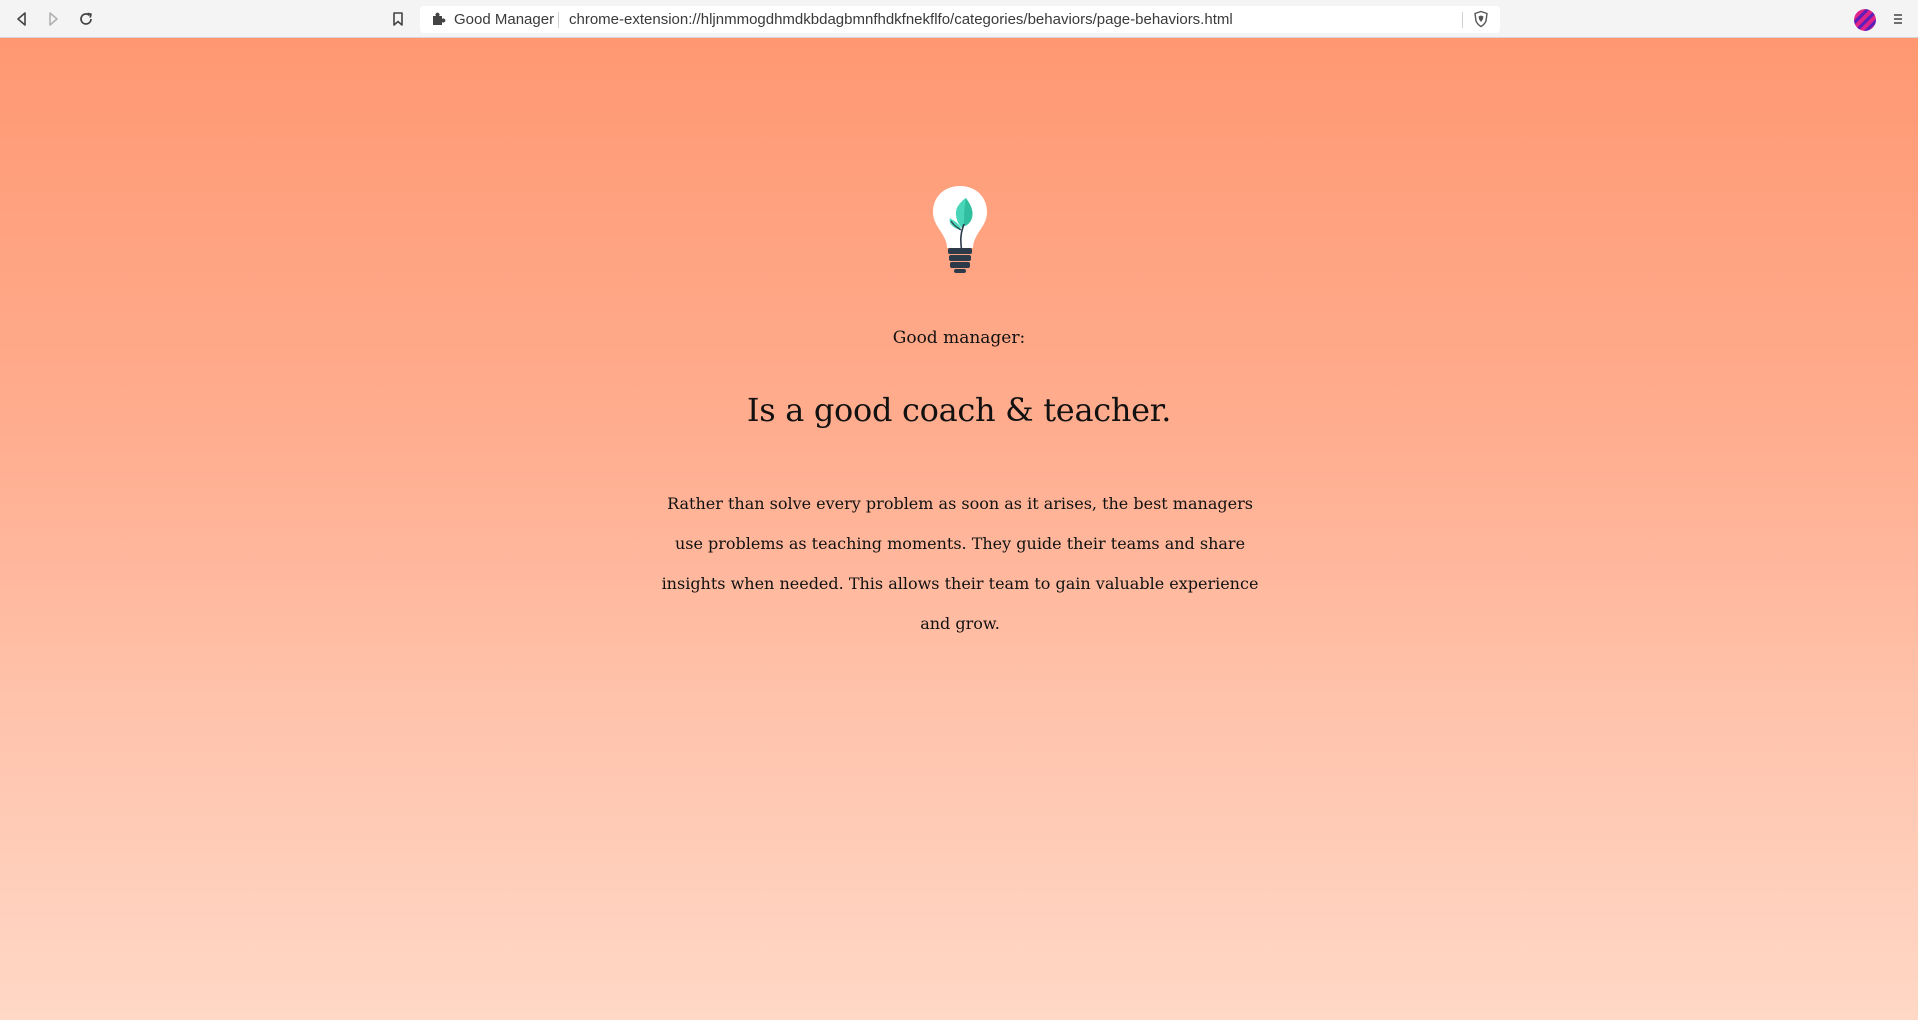  What do you see at coordinates (1898, 19) in the screenshot?
I see `hamburger-menu-icon` at bounding box center [1898, 19].